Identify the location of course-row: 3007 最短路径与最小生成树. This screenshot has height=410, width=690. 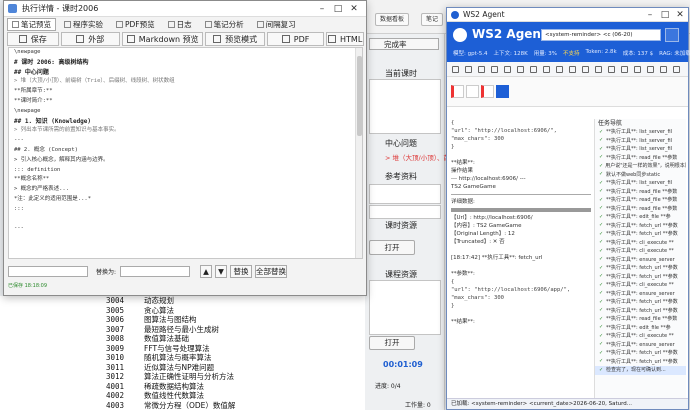
(182, 330).